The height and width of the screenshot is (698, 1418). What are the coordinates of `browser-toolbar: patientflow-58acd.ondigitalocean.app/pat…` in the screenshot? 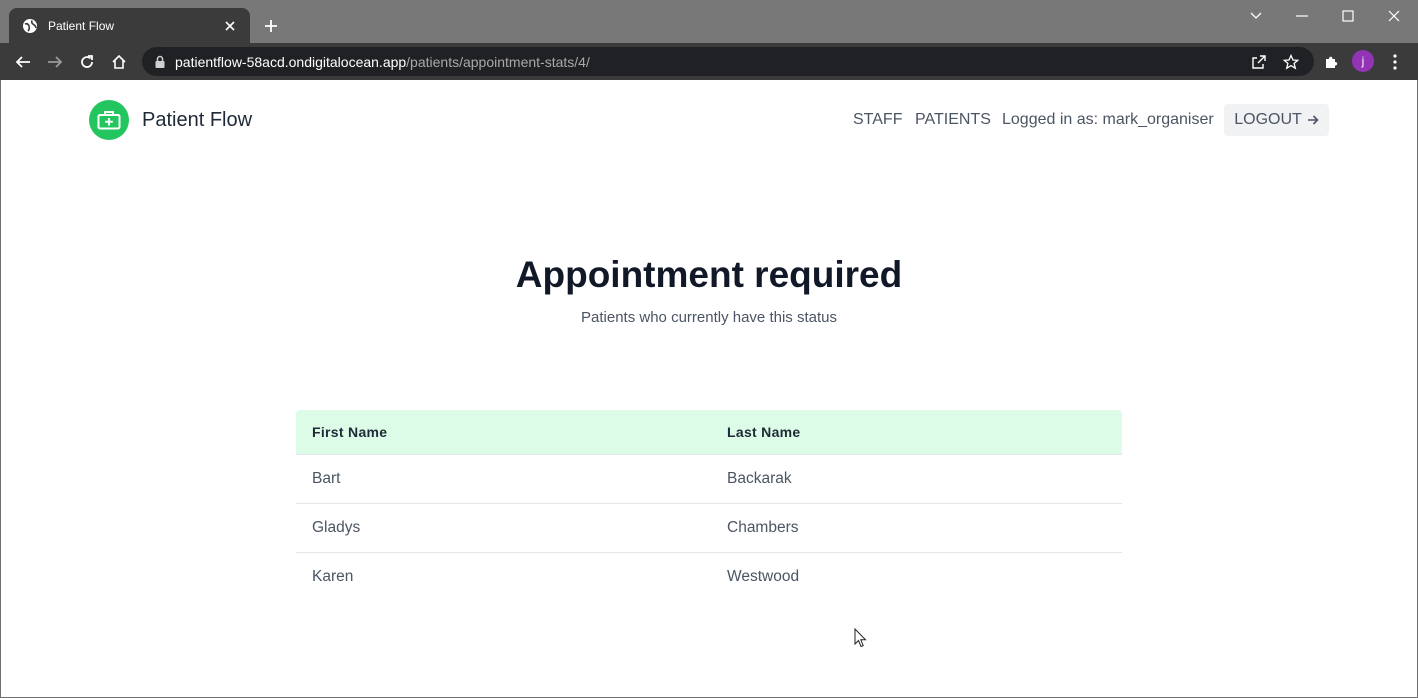 It's located at (709, 61).